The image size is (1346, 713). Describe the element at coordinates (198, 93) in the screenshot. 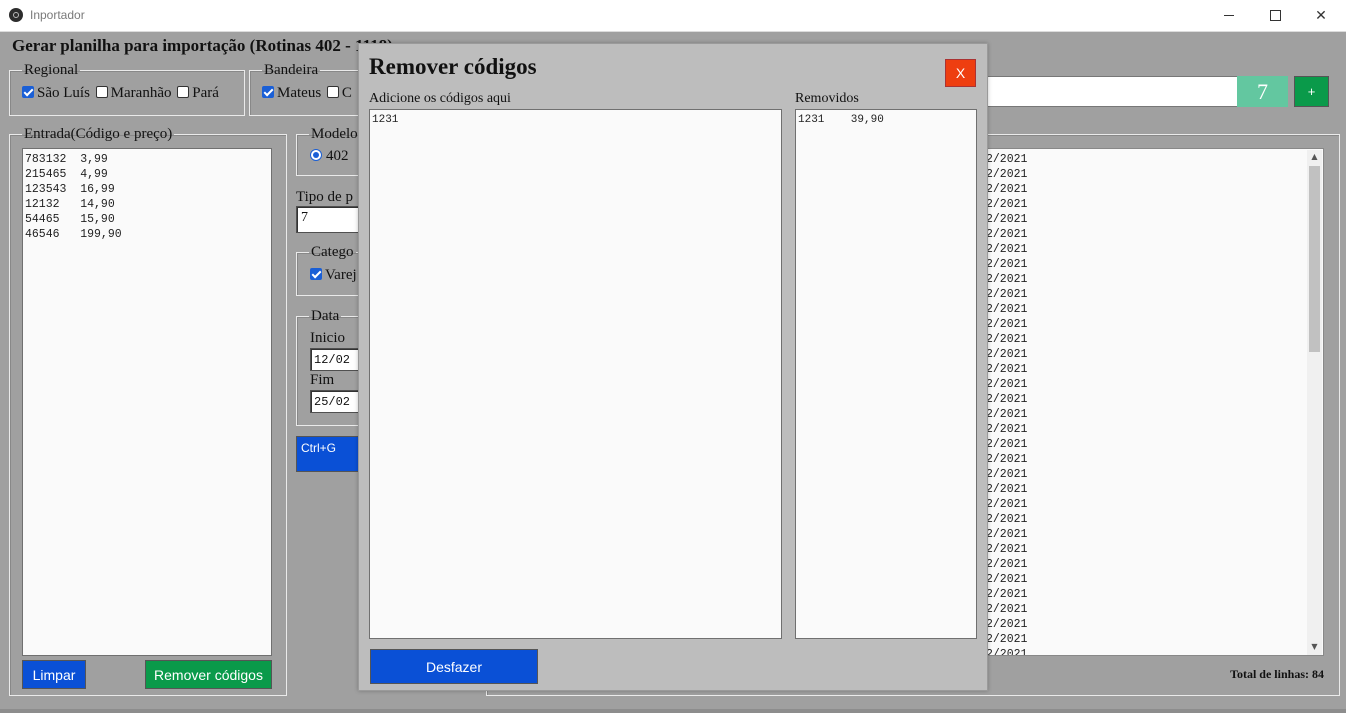

I see `checkbox-para: Pará` at that location.